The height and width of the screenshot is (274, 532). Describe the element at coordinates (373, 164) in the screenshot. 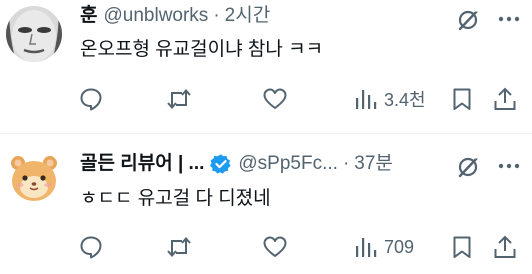

I see `timestamp: 37분` at that location.